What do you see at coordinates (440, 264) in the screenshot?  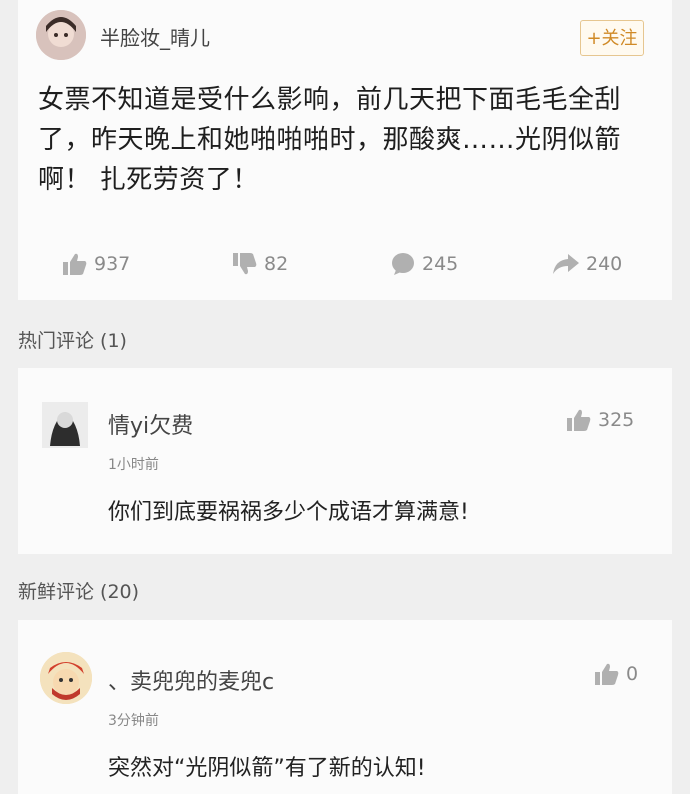 I see `comment-count: 245` at bounding box center [440, 264].